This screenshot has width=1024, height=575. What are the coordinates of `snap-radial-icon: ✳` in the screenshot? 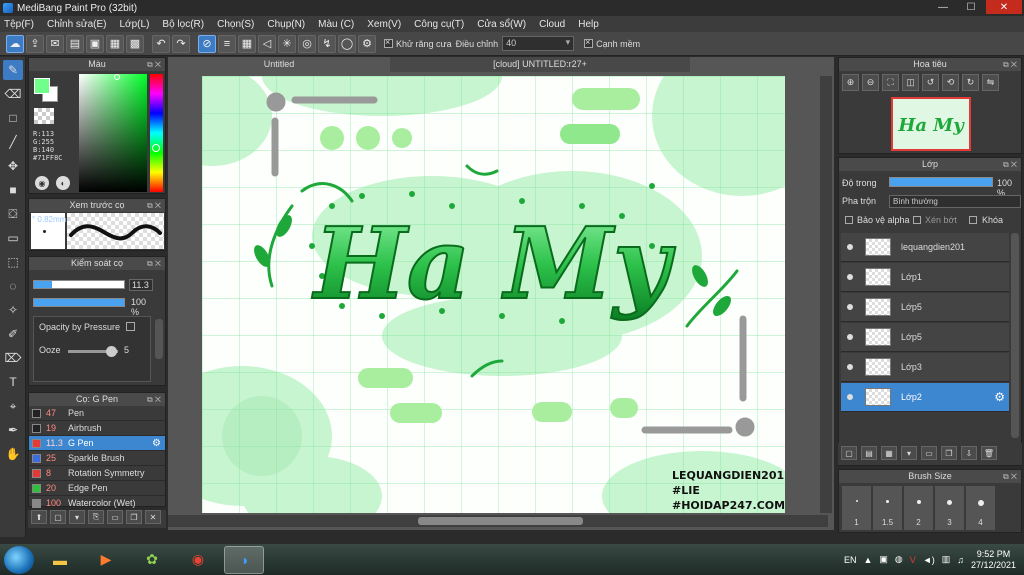 It's located at (287, 43).